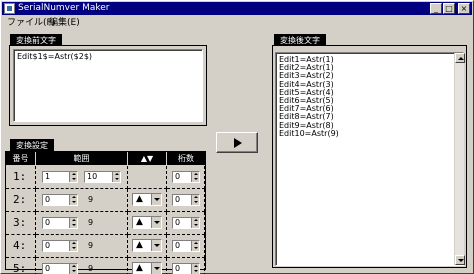  I want to click on range-from-value: 1, so click(48, 176).